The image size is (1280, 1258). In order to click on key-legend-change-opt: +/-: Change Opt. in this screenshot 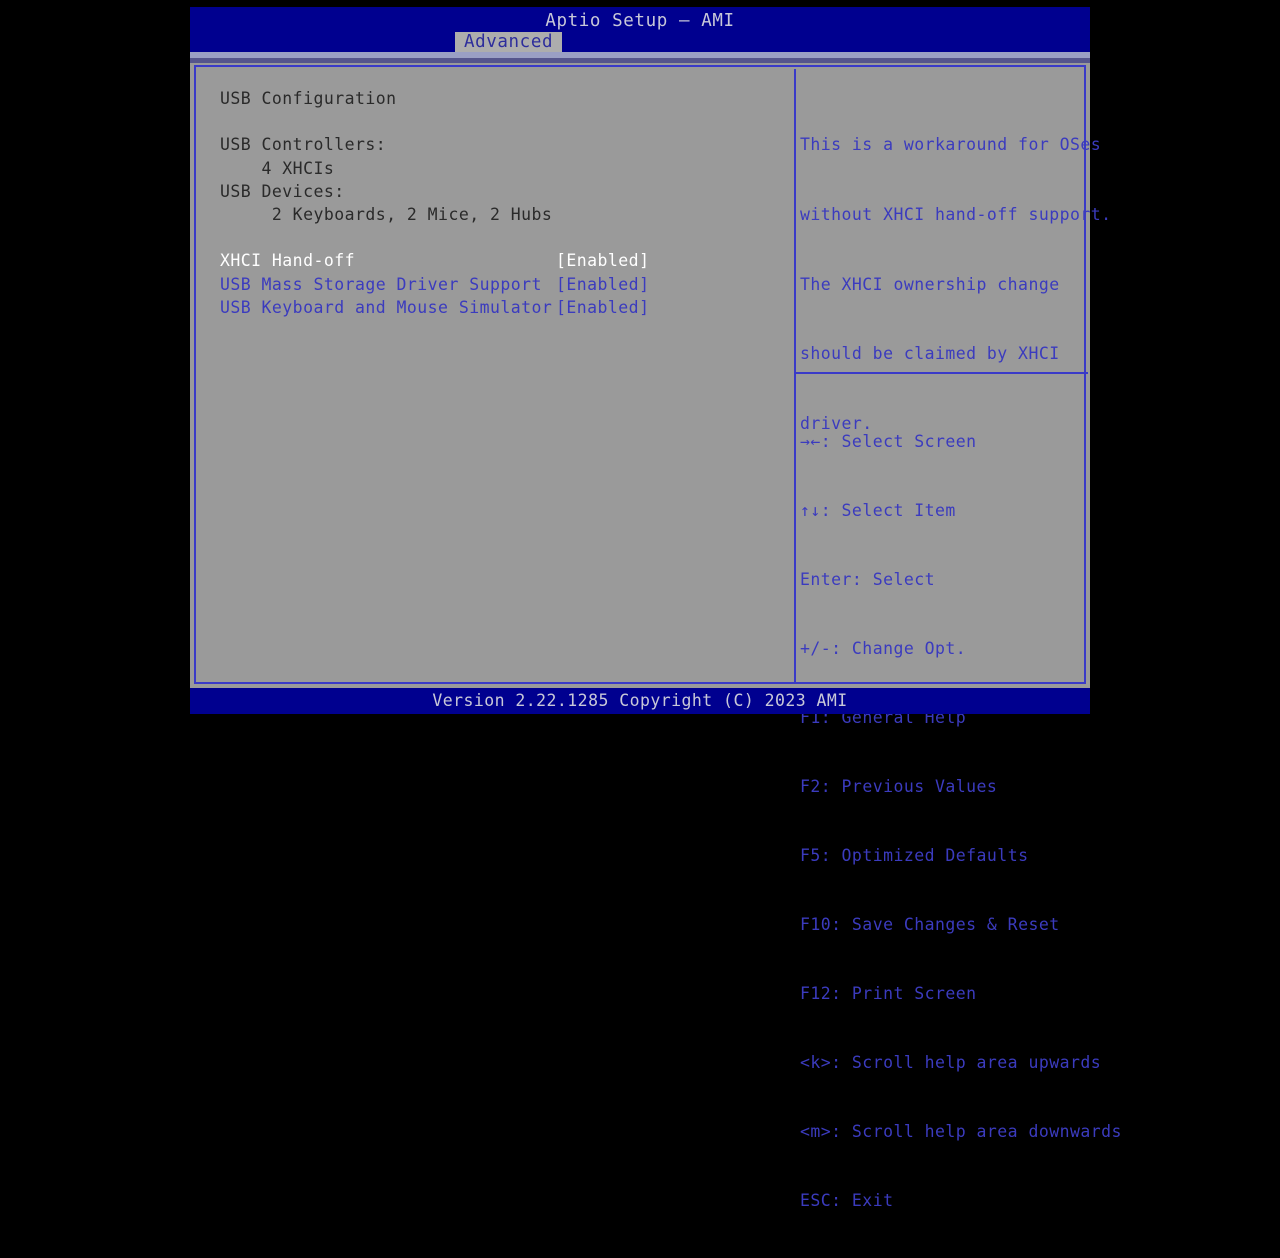, I will do `click(883, 648)`.